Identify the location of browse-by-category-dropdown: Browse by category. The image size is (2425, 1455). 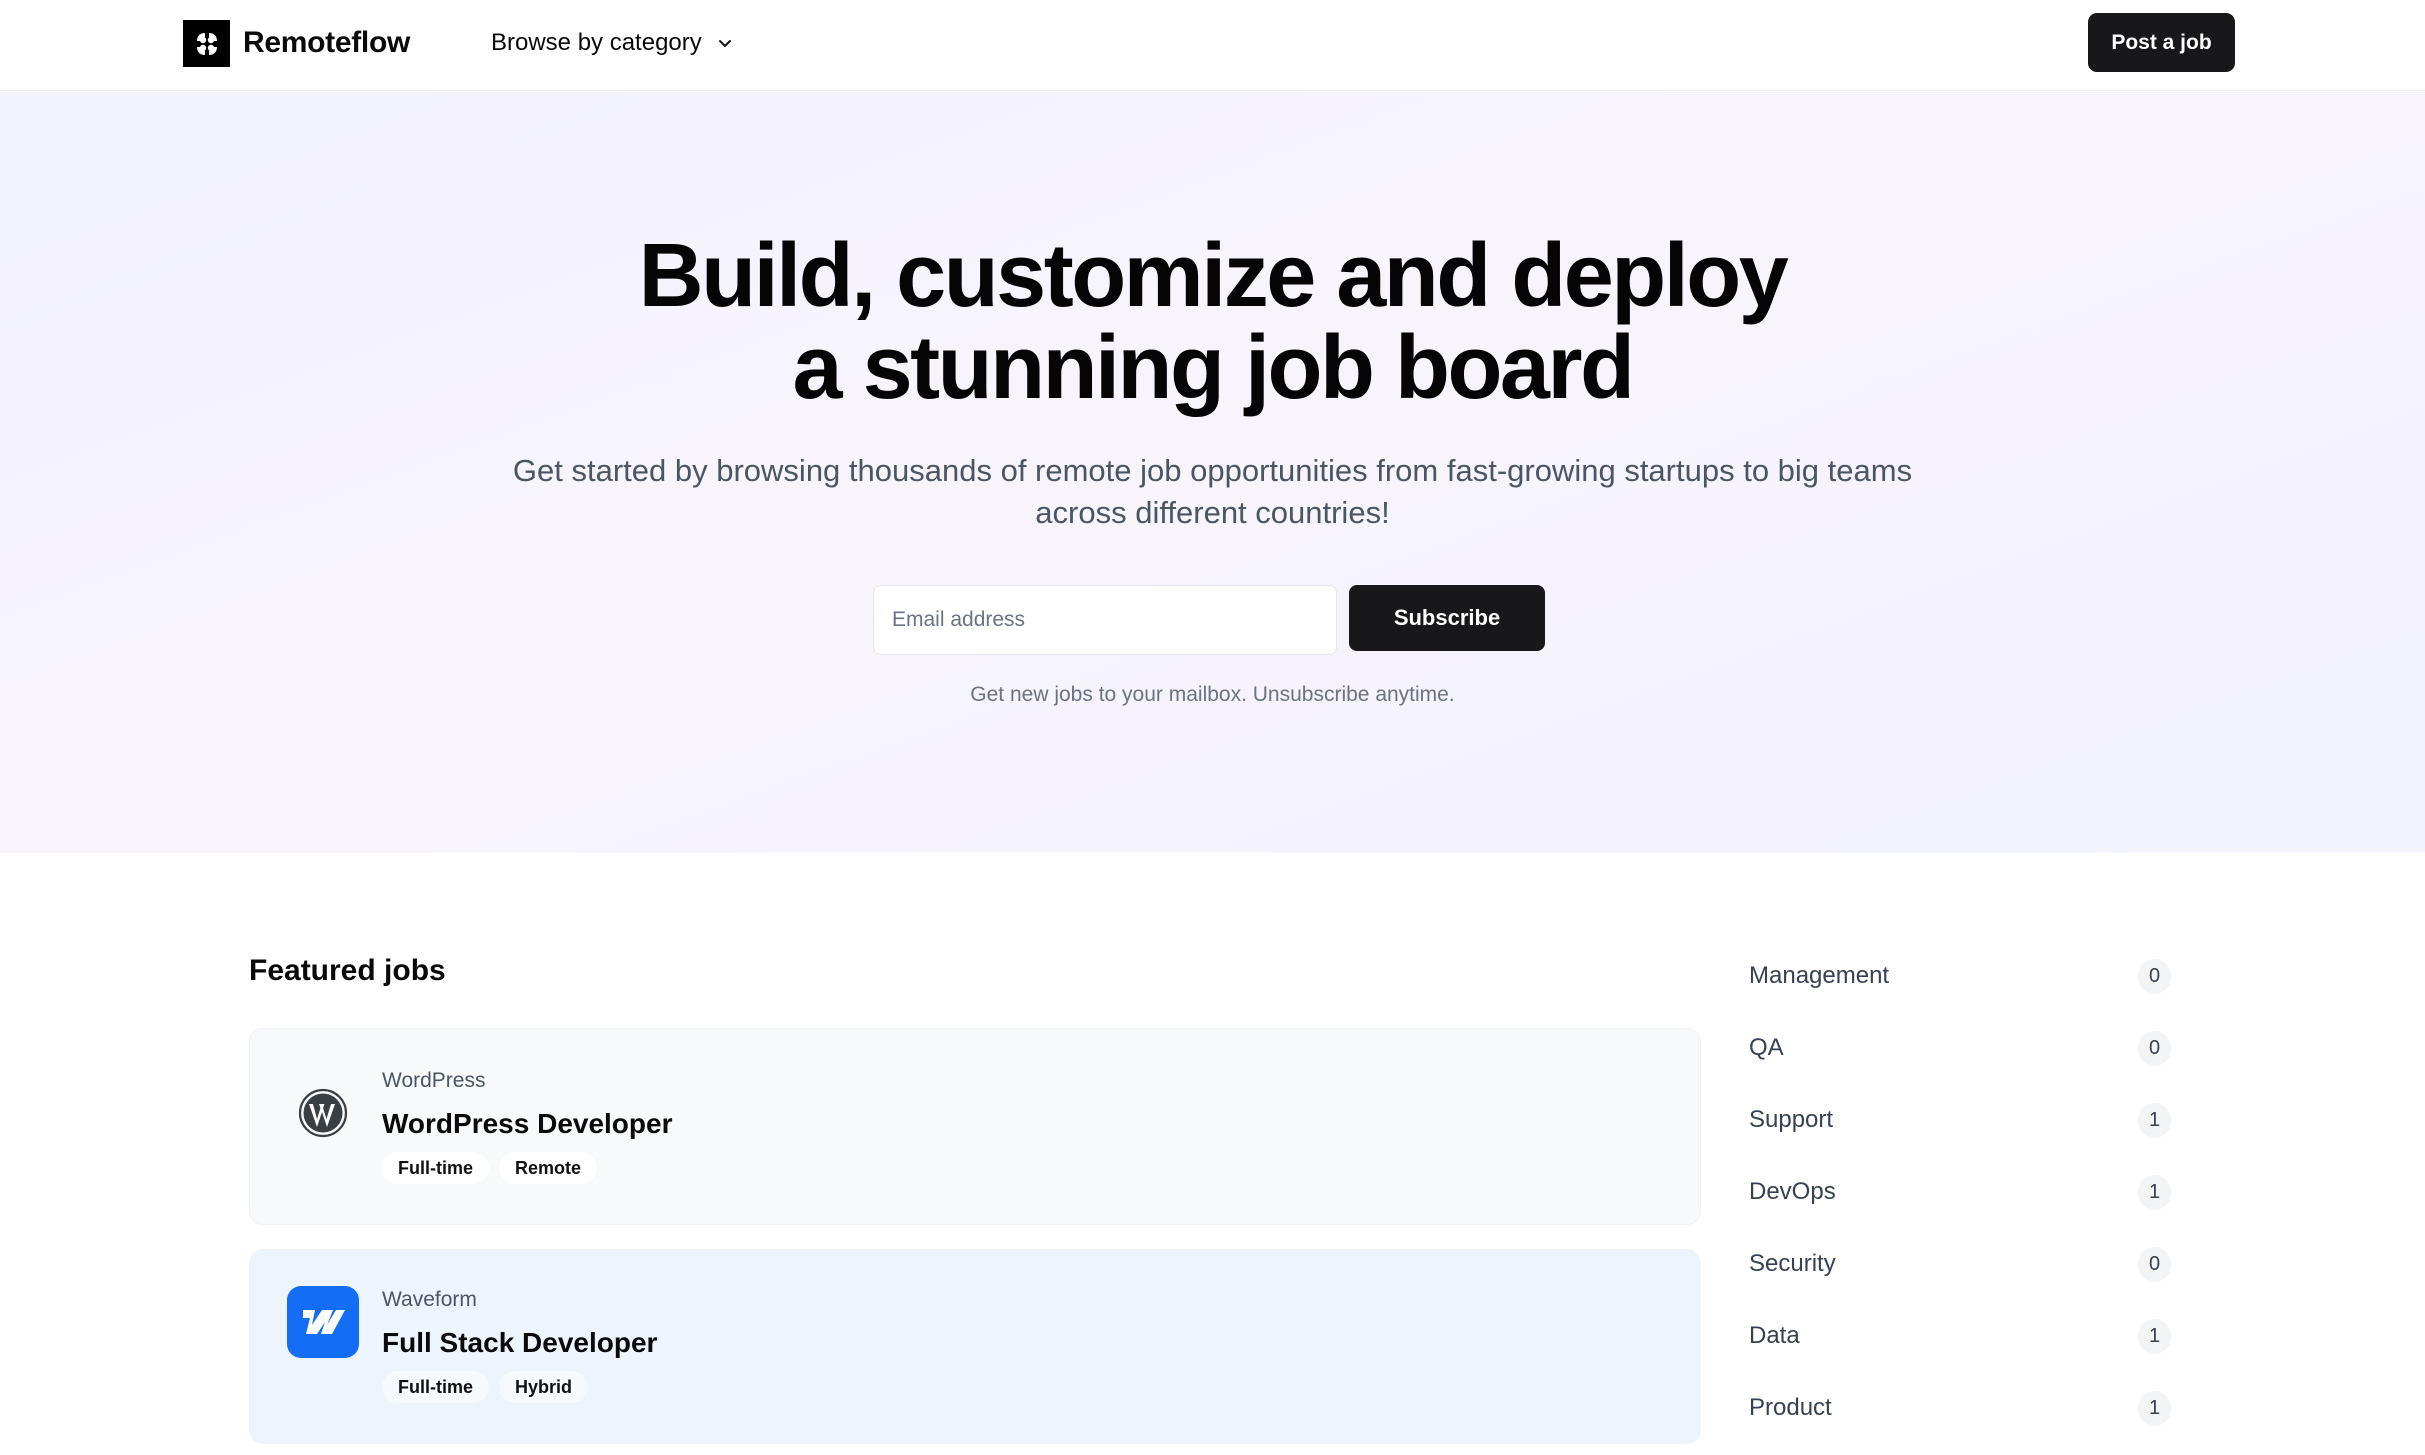
(612, 43).